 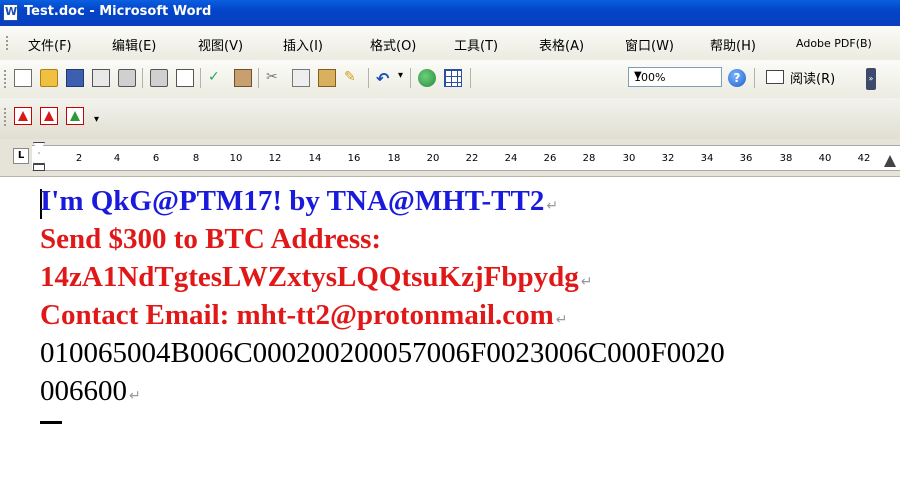 What do you see at coordinates (297, 315) in the screenshot?
I see `line-text: Contact Email: mht-tt2@protonmail.com` at bounding box center [297, 315].